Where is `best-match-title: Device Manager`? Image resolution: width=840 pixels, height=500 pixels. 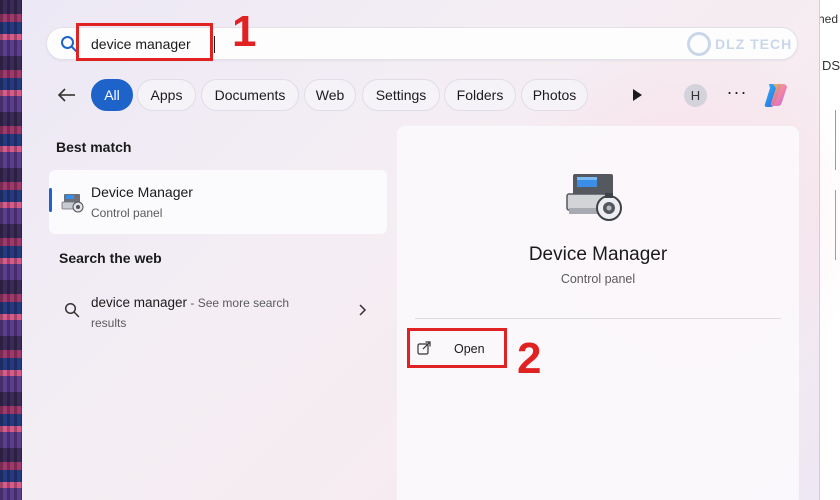
best-match-title: Device Manager is located at coordinates (142, 192).